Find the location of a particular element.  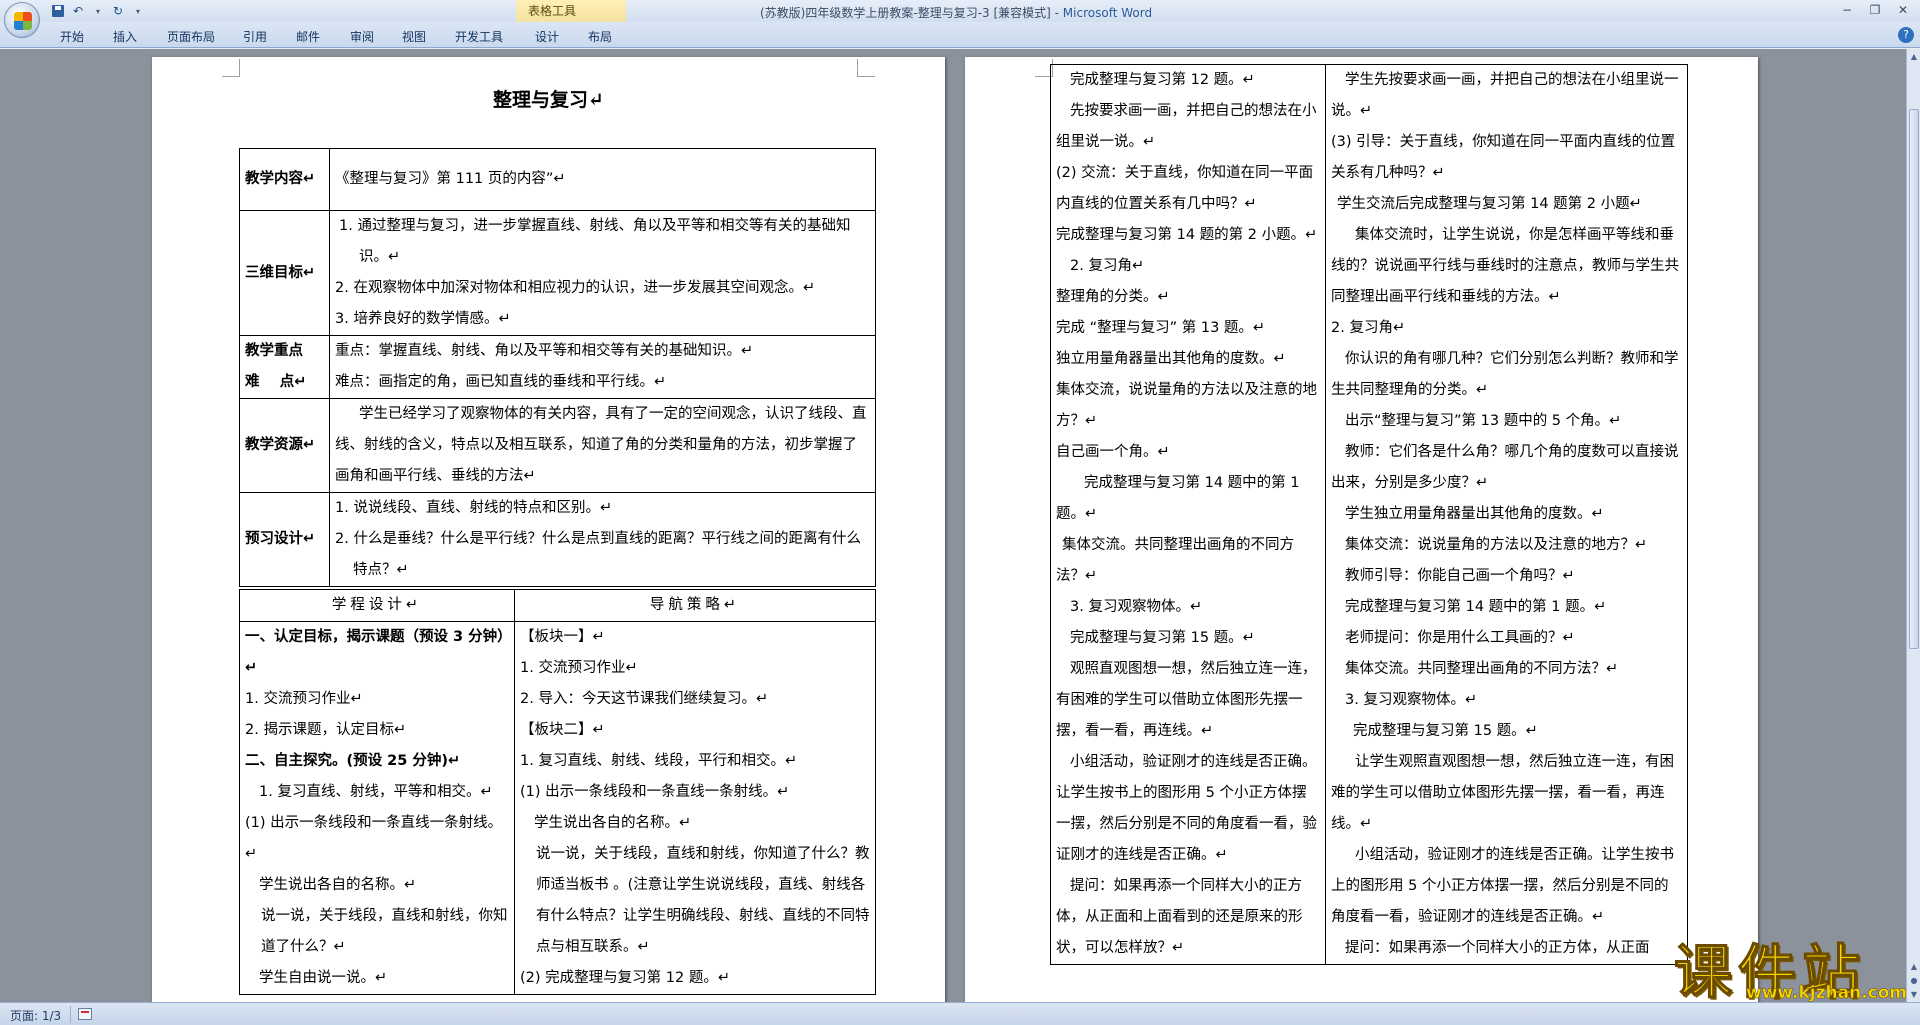

paragraph: (2) 交流：关于直线，你知道在同一平面内直线的位置关系有几中吗？↵ is located at coordinates (1185, 188).